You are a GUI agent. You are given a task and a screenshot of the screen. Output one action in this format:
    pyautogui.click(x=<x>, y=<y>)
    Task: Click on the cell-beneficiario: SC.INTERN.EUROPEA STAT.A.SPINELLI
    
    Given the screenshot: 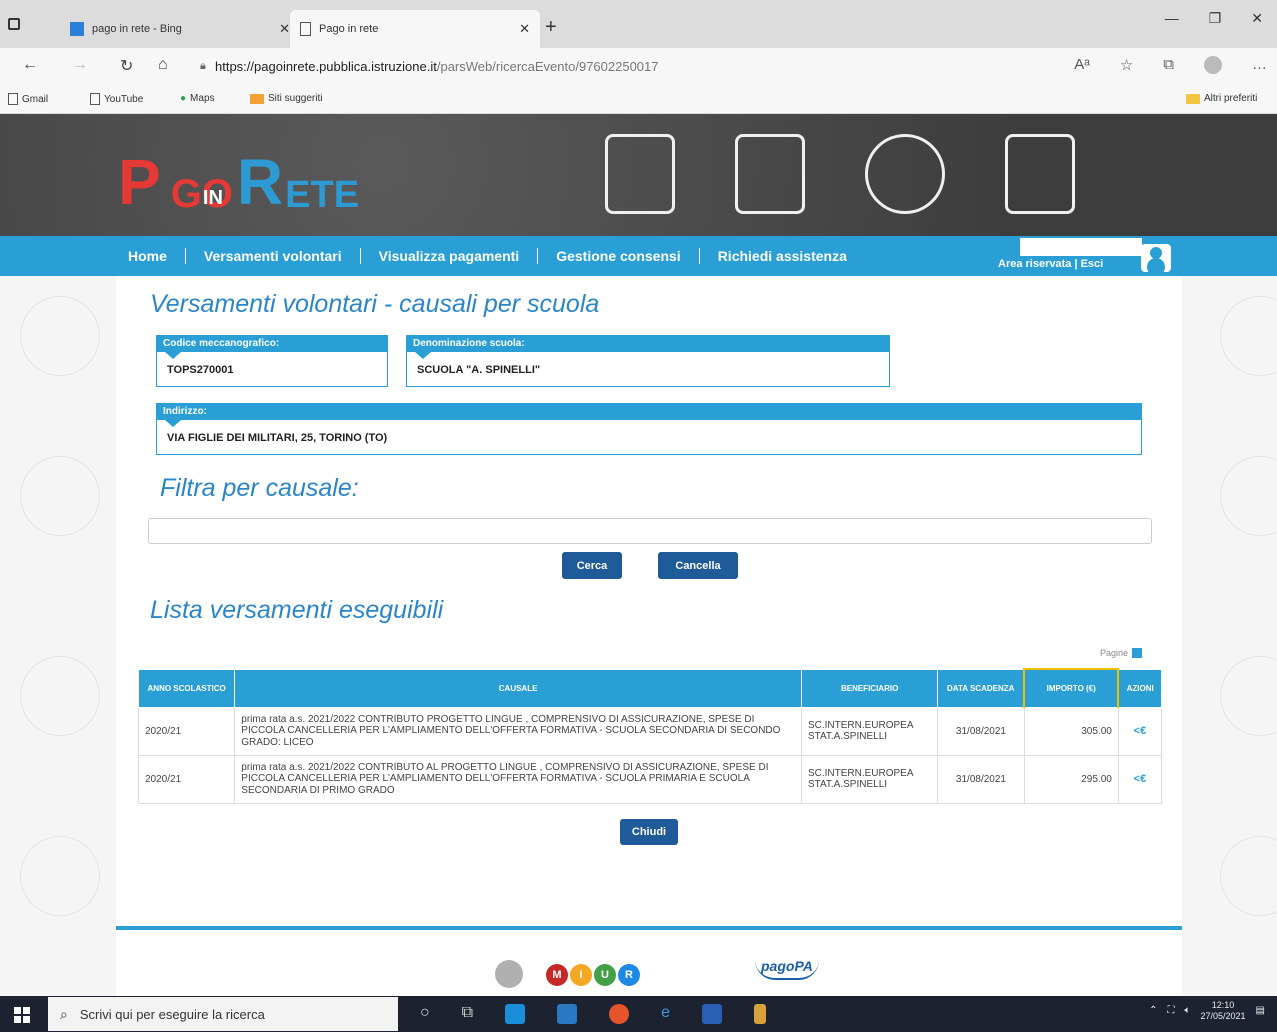 What is the action you would take?
    pyautogui.click(x=869, y=779)
    